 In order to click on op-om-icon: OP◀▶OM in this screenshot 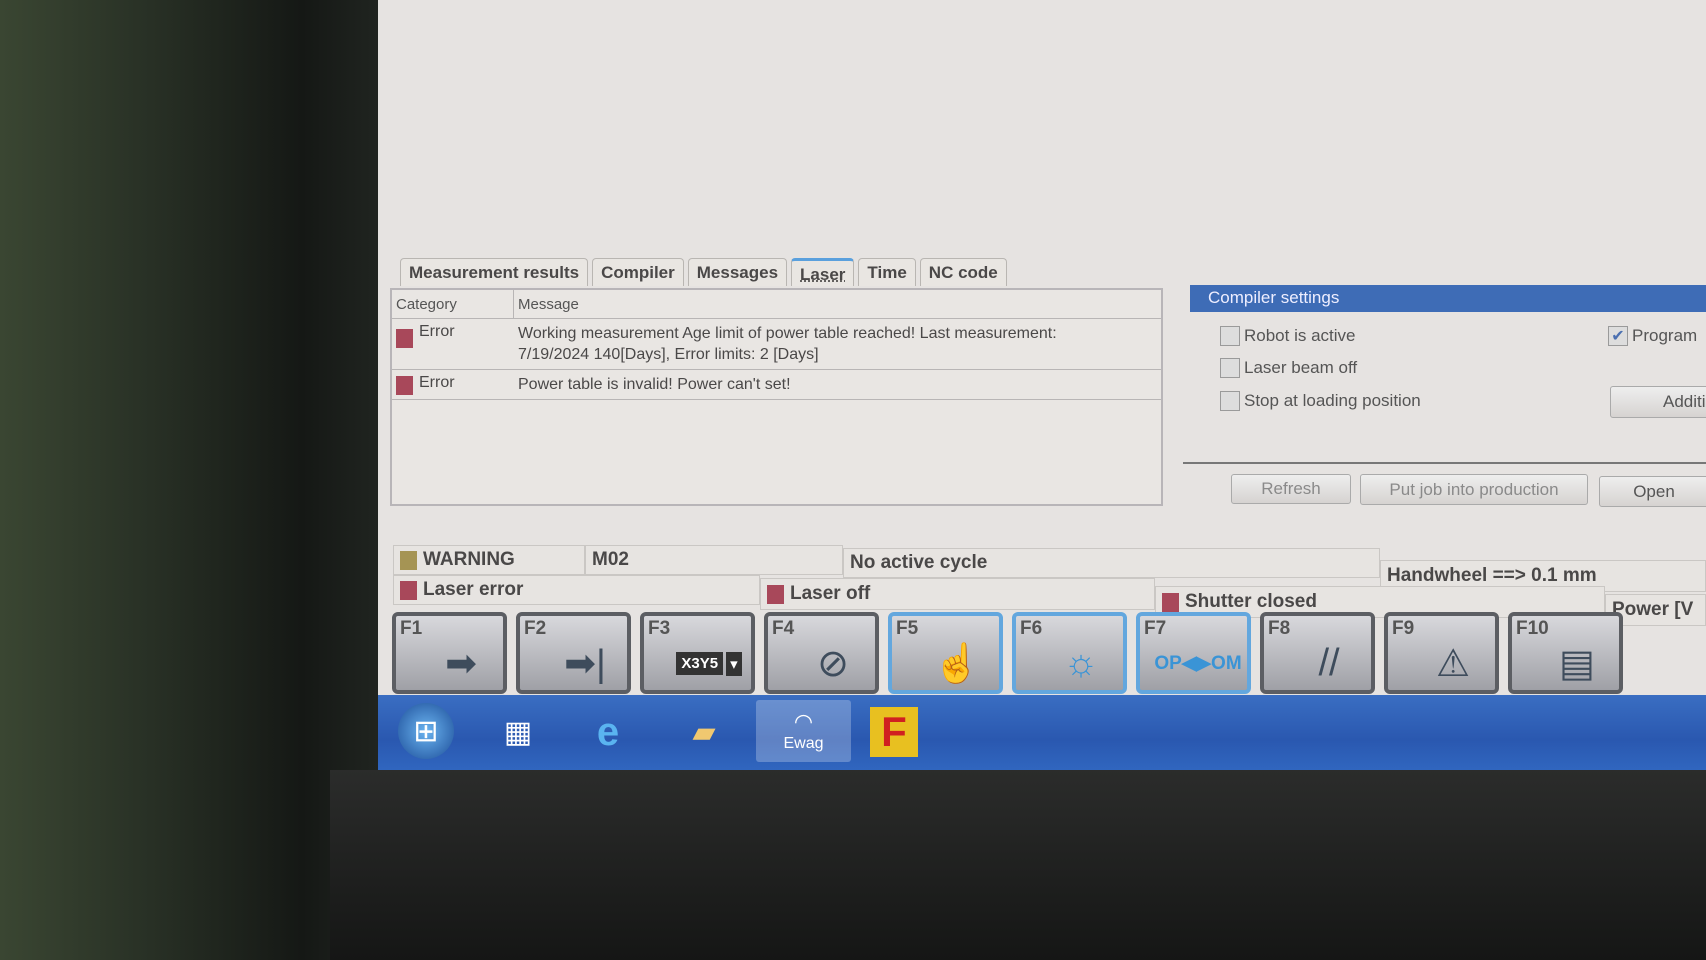, I will do `click(1198, 663)`.